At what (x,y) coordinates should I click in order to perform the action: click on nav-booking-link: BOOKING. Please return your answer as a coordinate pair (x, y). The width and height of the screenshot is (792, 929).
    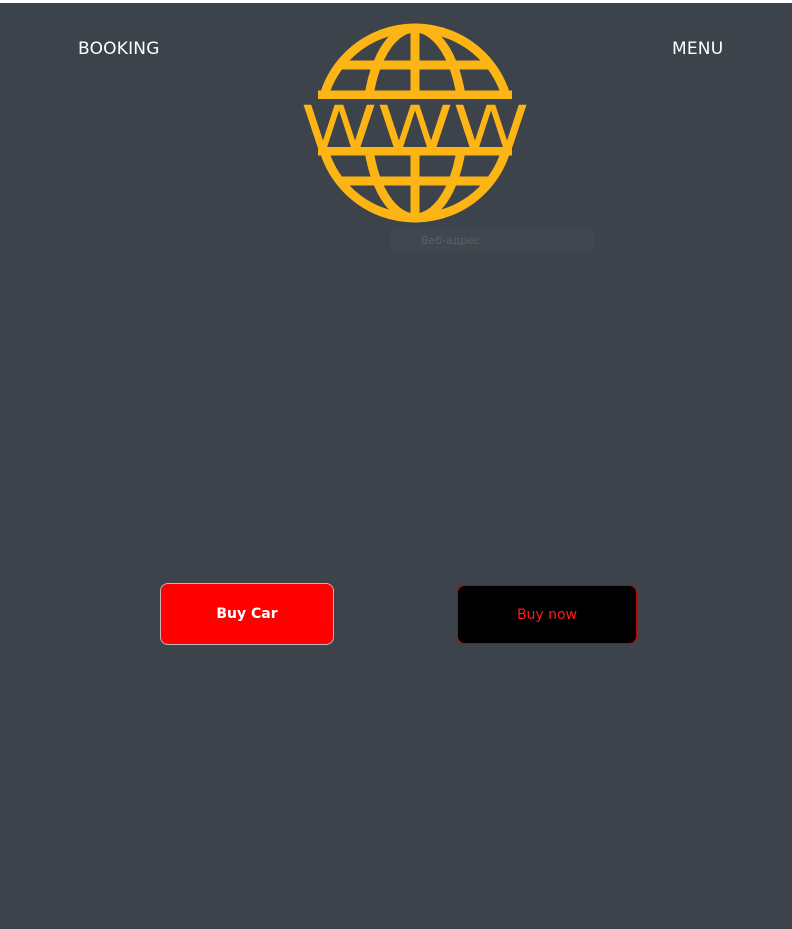
    Looking at the image, I should click on (119, 49).